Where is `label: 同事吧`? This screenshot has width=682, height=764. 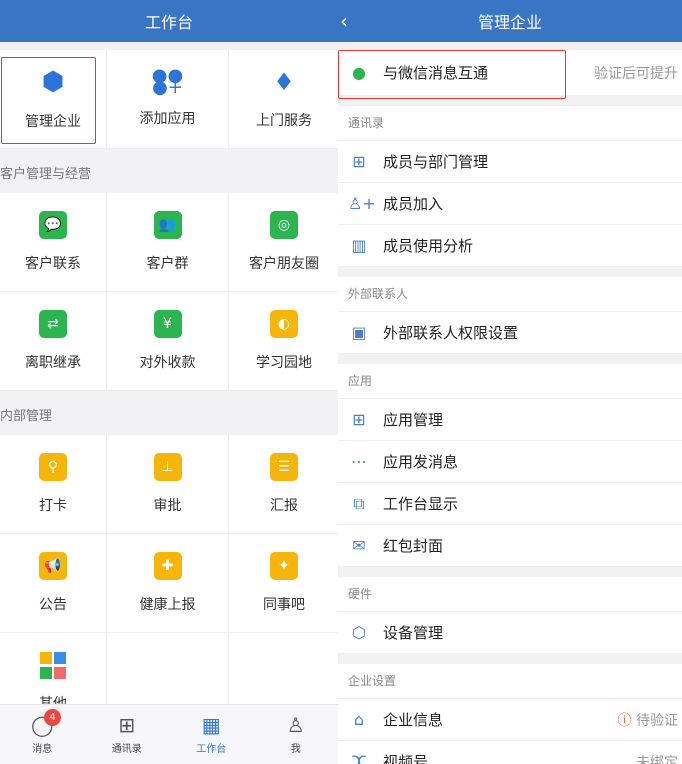
label: 同事吧 is located at coordinates (284, 605).